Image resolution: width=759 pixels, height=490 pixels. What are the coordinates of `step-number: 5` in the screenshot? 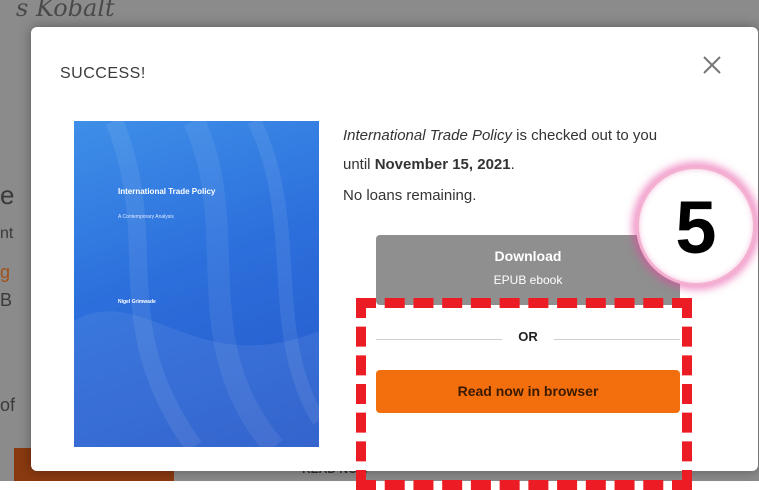 It's located at (696, 227).